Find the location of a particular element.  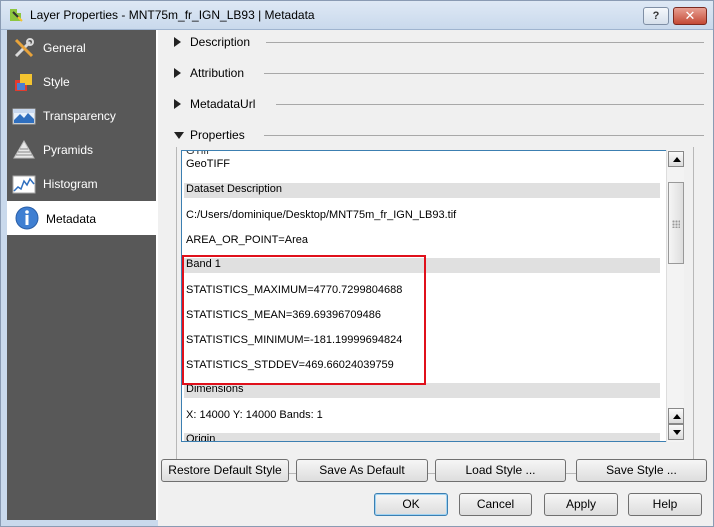

sidebar-item-label: Metadata is located at coordinates (71, 219).